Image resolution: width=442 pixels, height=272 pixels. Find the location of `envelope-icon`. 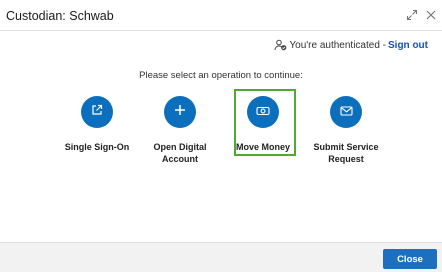

envelope-icon is located at coordinates (346, 112).